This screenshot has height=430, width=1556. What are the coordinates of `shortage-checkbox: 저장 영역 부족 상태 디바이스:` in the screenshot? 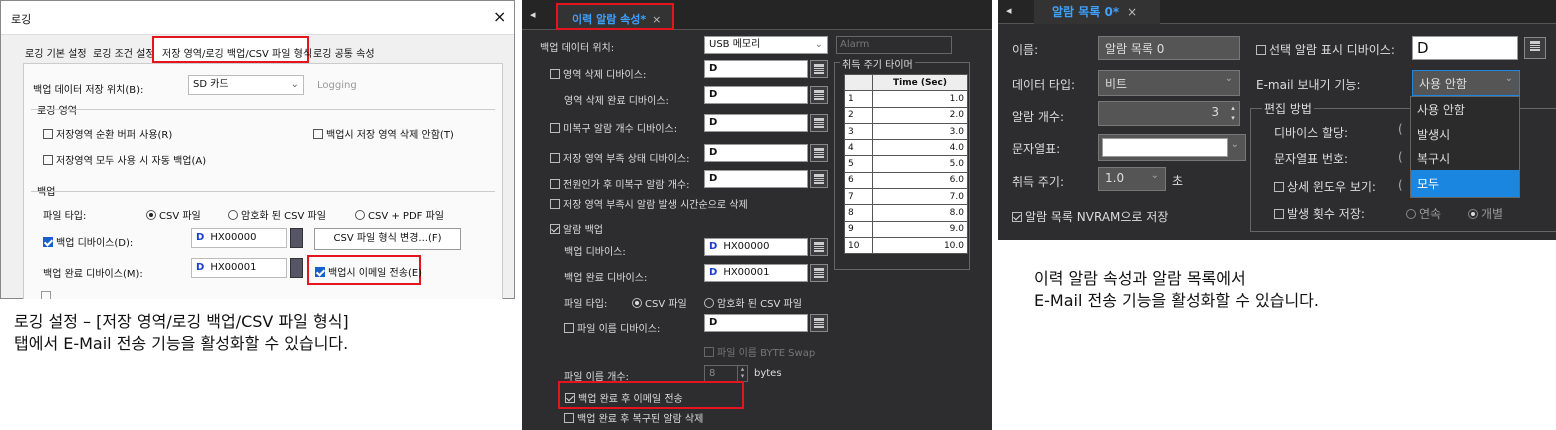 It's located at (619, 157).